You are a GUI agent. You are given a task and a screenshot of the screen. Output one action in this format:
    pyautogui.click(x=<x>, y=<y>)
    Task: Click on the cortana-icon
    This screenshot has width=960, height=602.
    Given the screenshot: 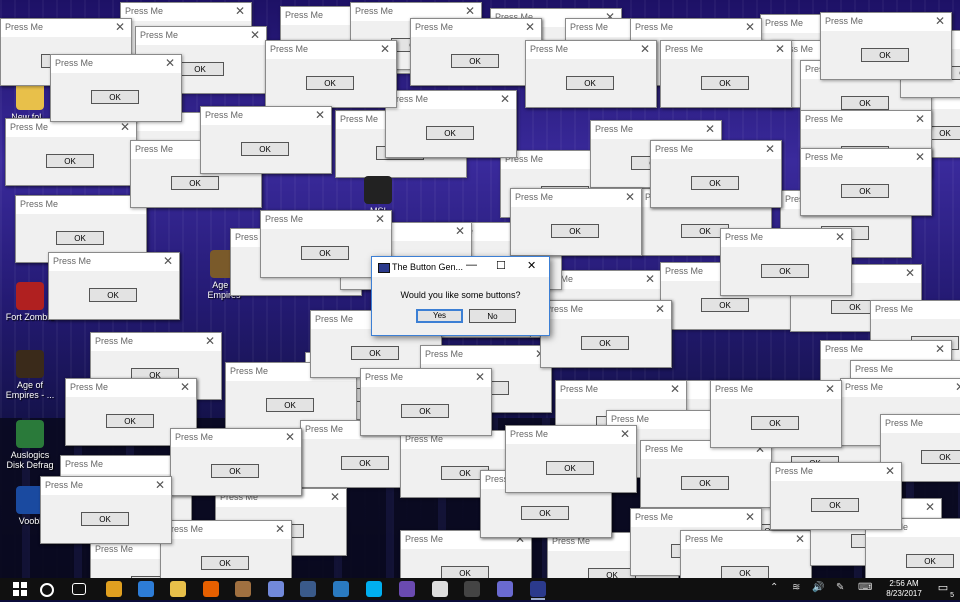 What is the action you would take?
    pyautogui.click(x=47, y=590)
    